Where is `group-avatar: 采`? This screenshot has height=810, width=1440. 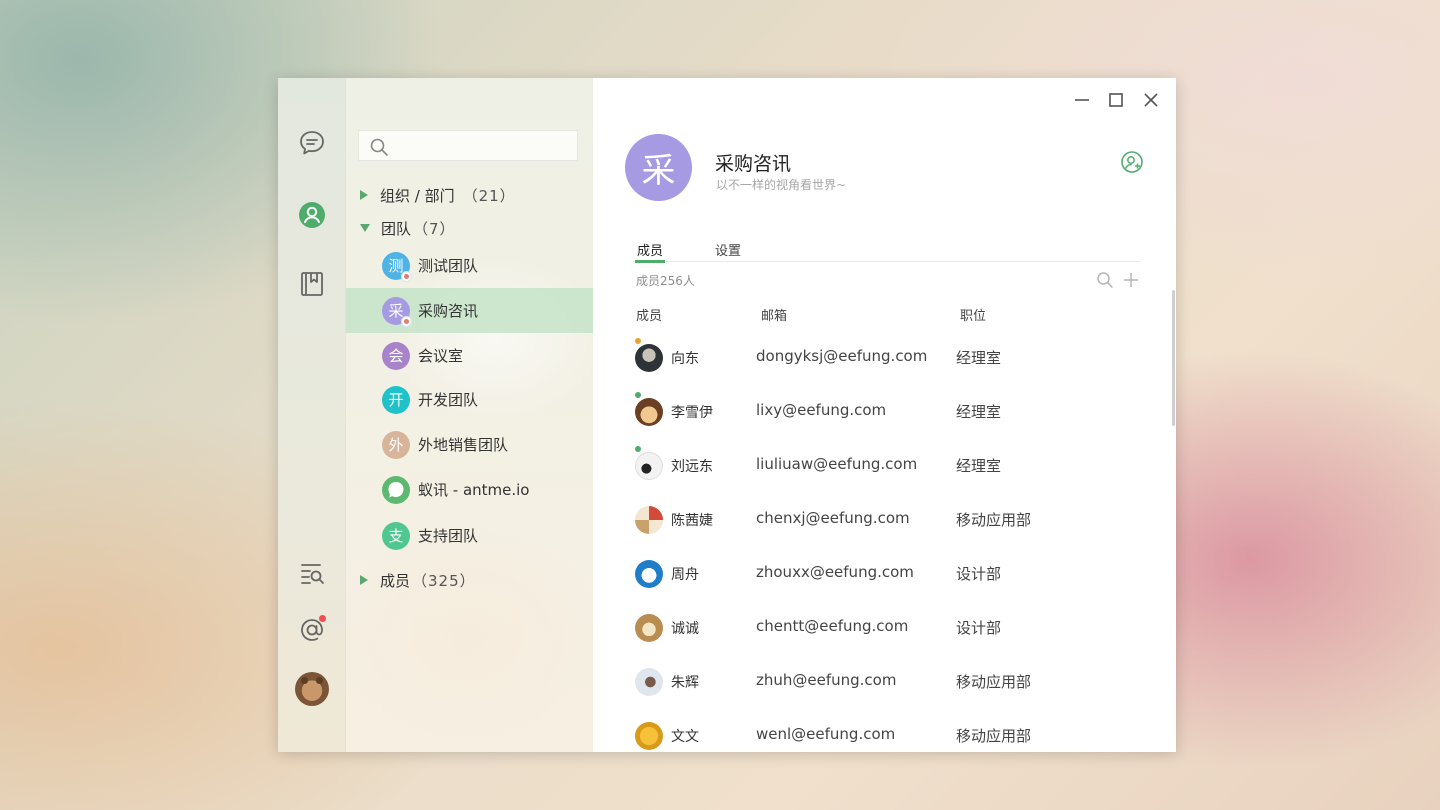 group-avatar: 采 is located at coordinates (658, 167).